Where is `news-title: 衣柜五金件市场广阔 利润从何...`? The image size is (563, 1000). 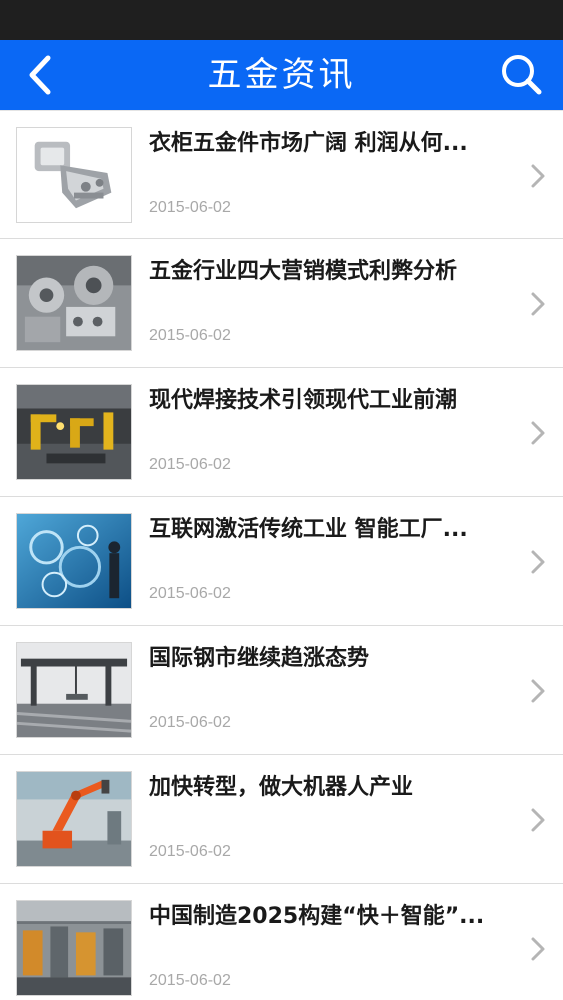 news-title: 衣柜五金件市场广阔 利润从何... is located at coordinates (308, 143).